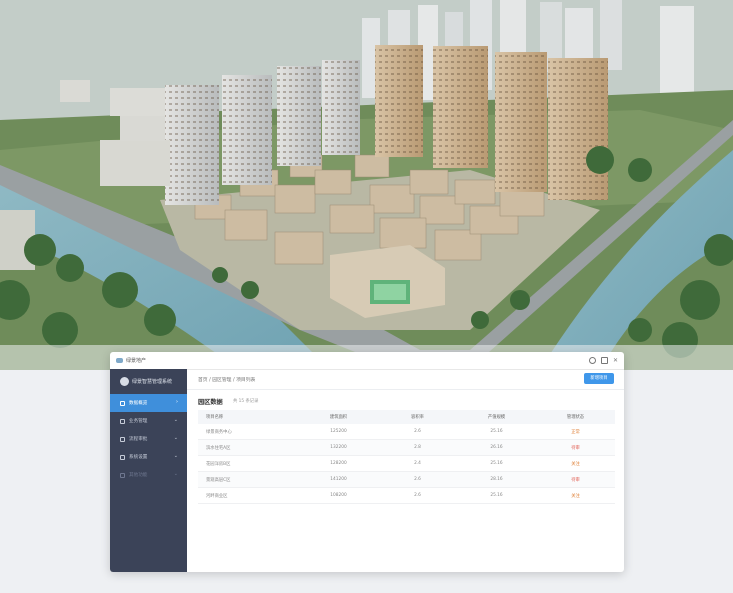  I want to click on floor-area: 108200, so click(338, 495).